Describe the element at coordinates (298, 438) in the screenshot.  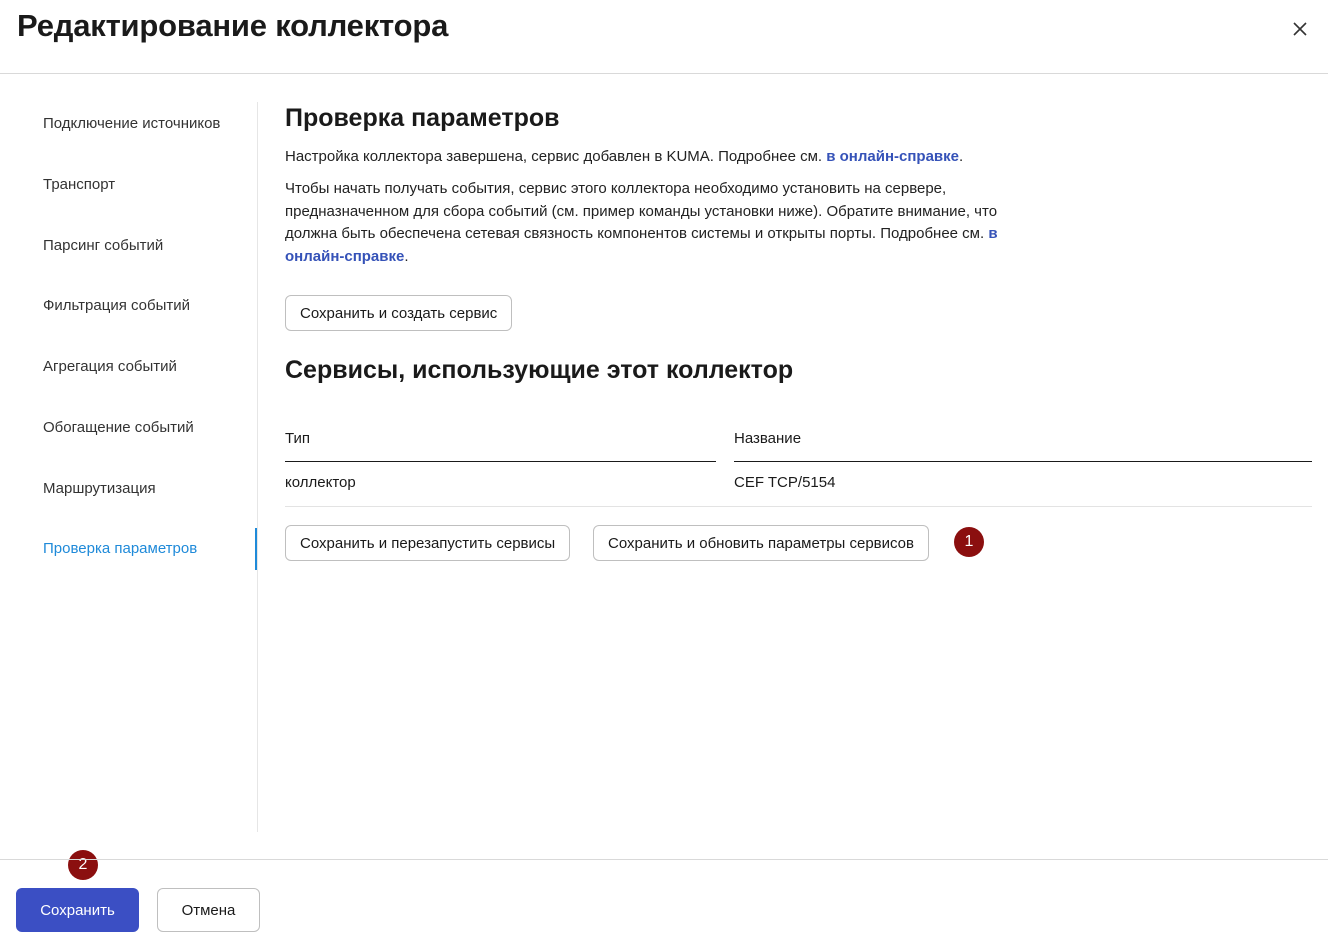
I see `column-header-type: Тип` at that location.